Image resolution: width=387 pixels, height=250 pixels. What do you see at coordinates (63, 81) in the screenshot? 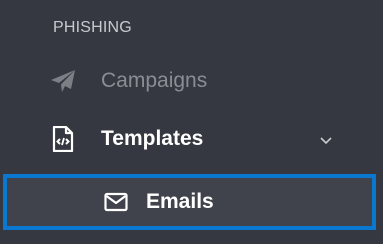
I see `paper-plane-icon` at bounding box center [63, 81].